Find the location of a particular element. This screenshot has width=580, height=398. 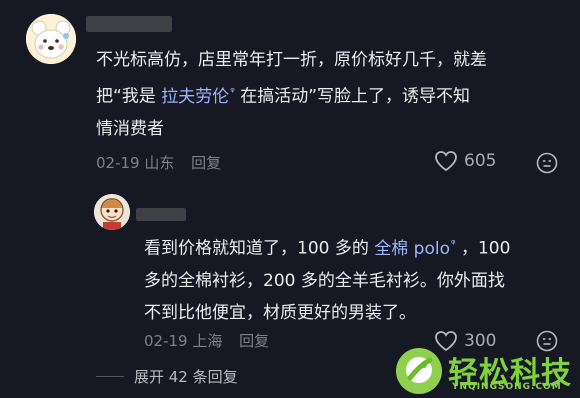

reply-text-segment: ，100 is located at coordinates (483, 248).